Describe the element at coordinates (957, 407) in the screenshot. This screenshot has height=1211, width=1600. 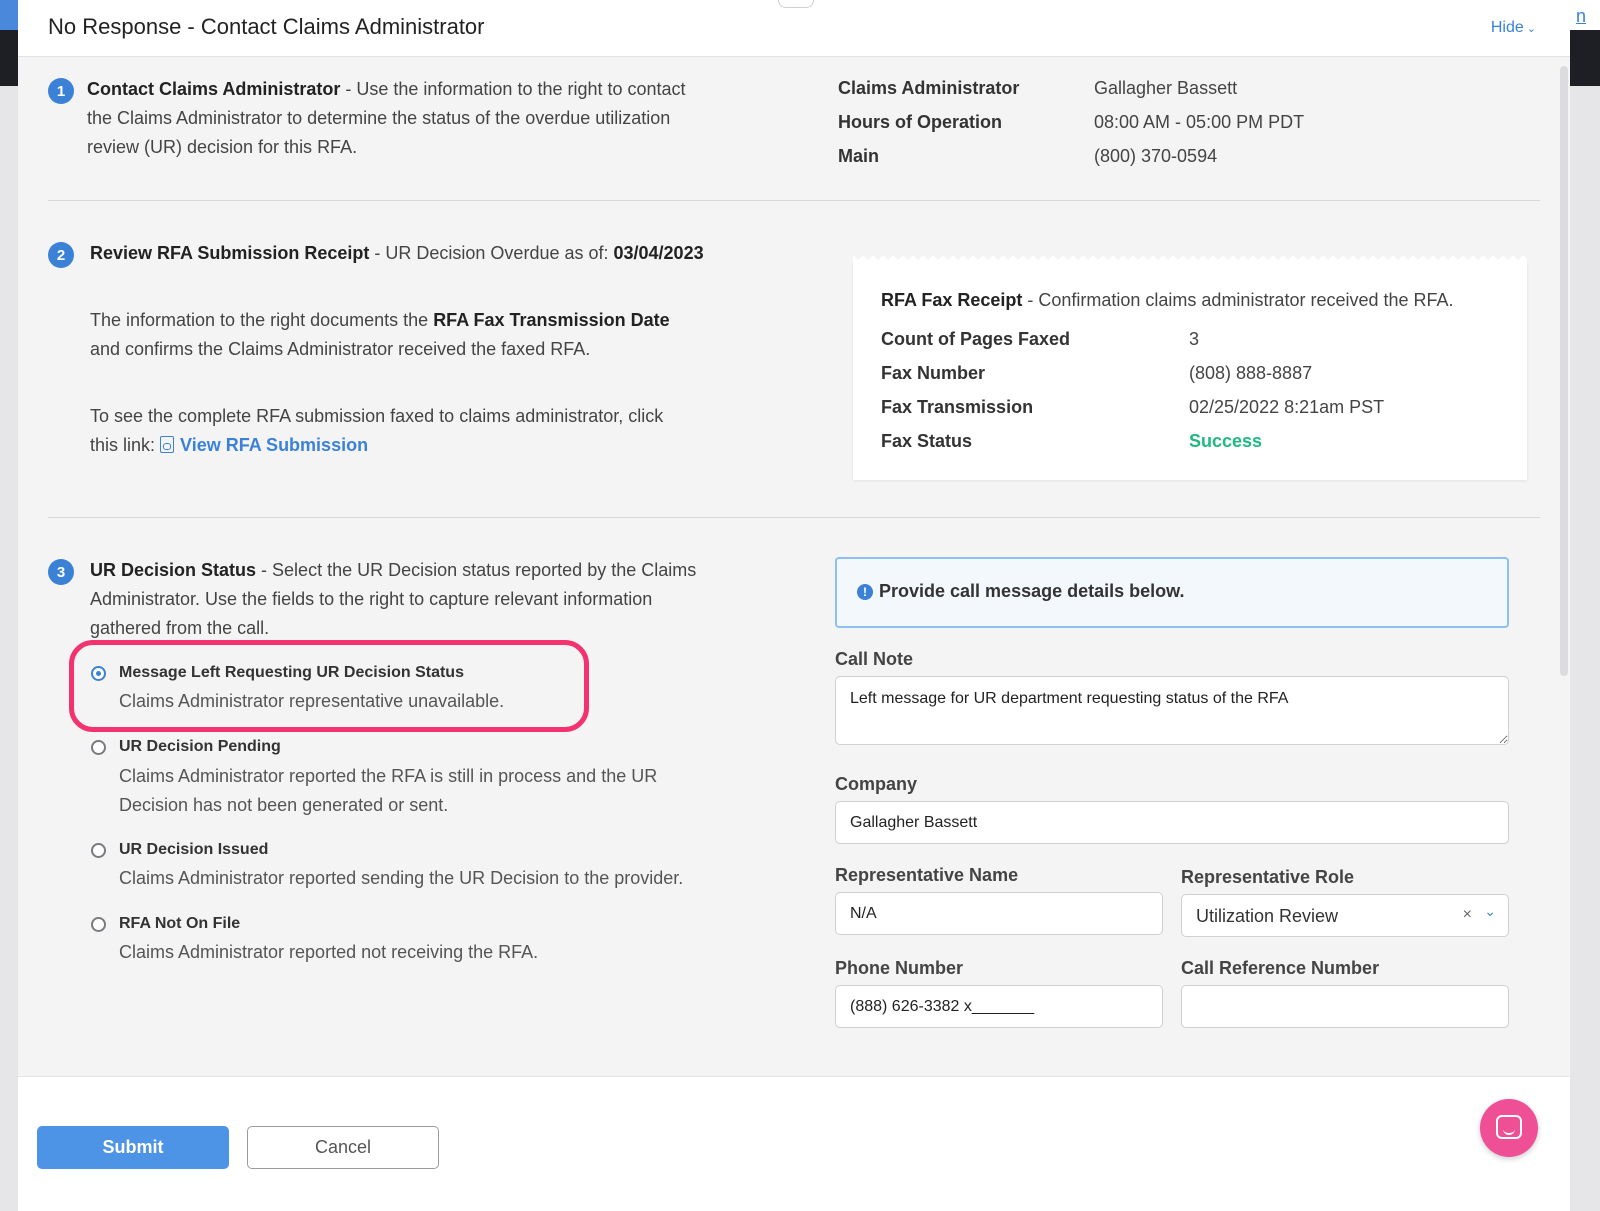
I see `fax-transmission-label: Fax Transmission` at that location.